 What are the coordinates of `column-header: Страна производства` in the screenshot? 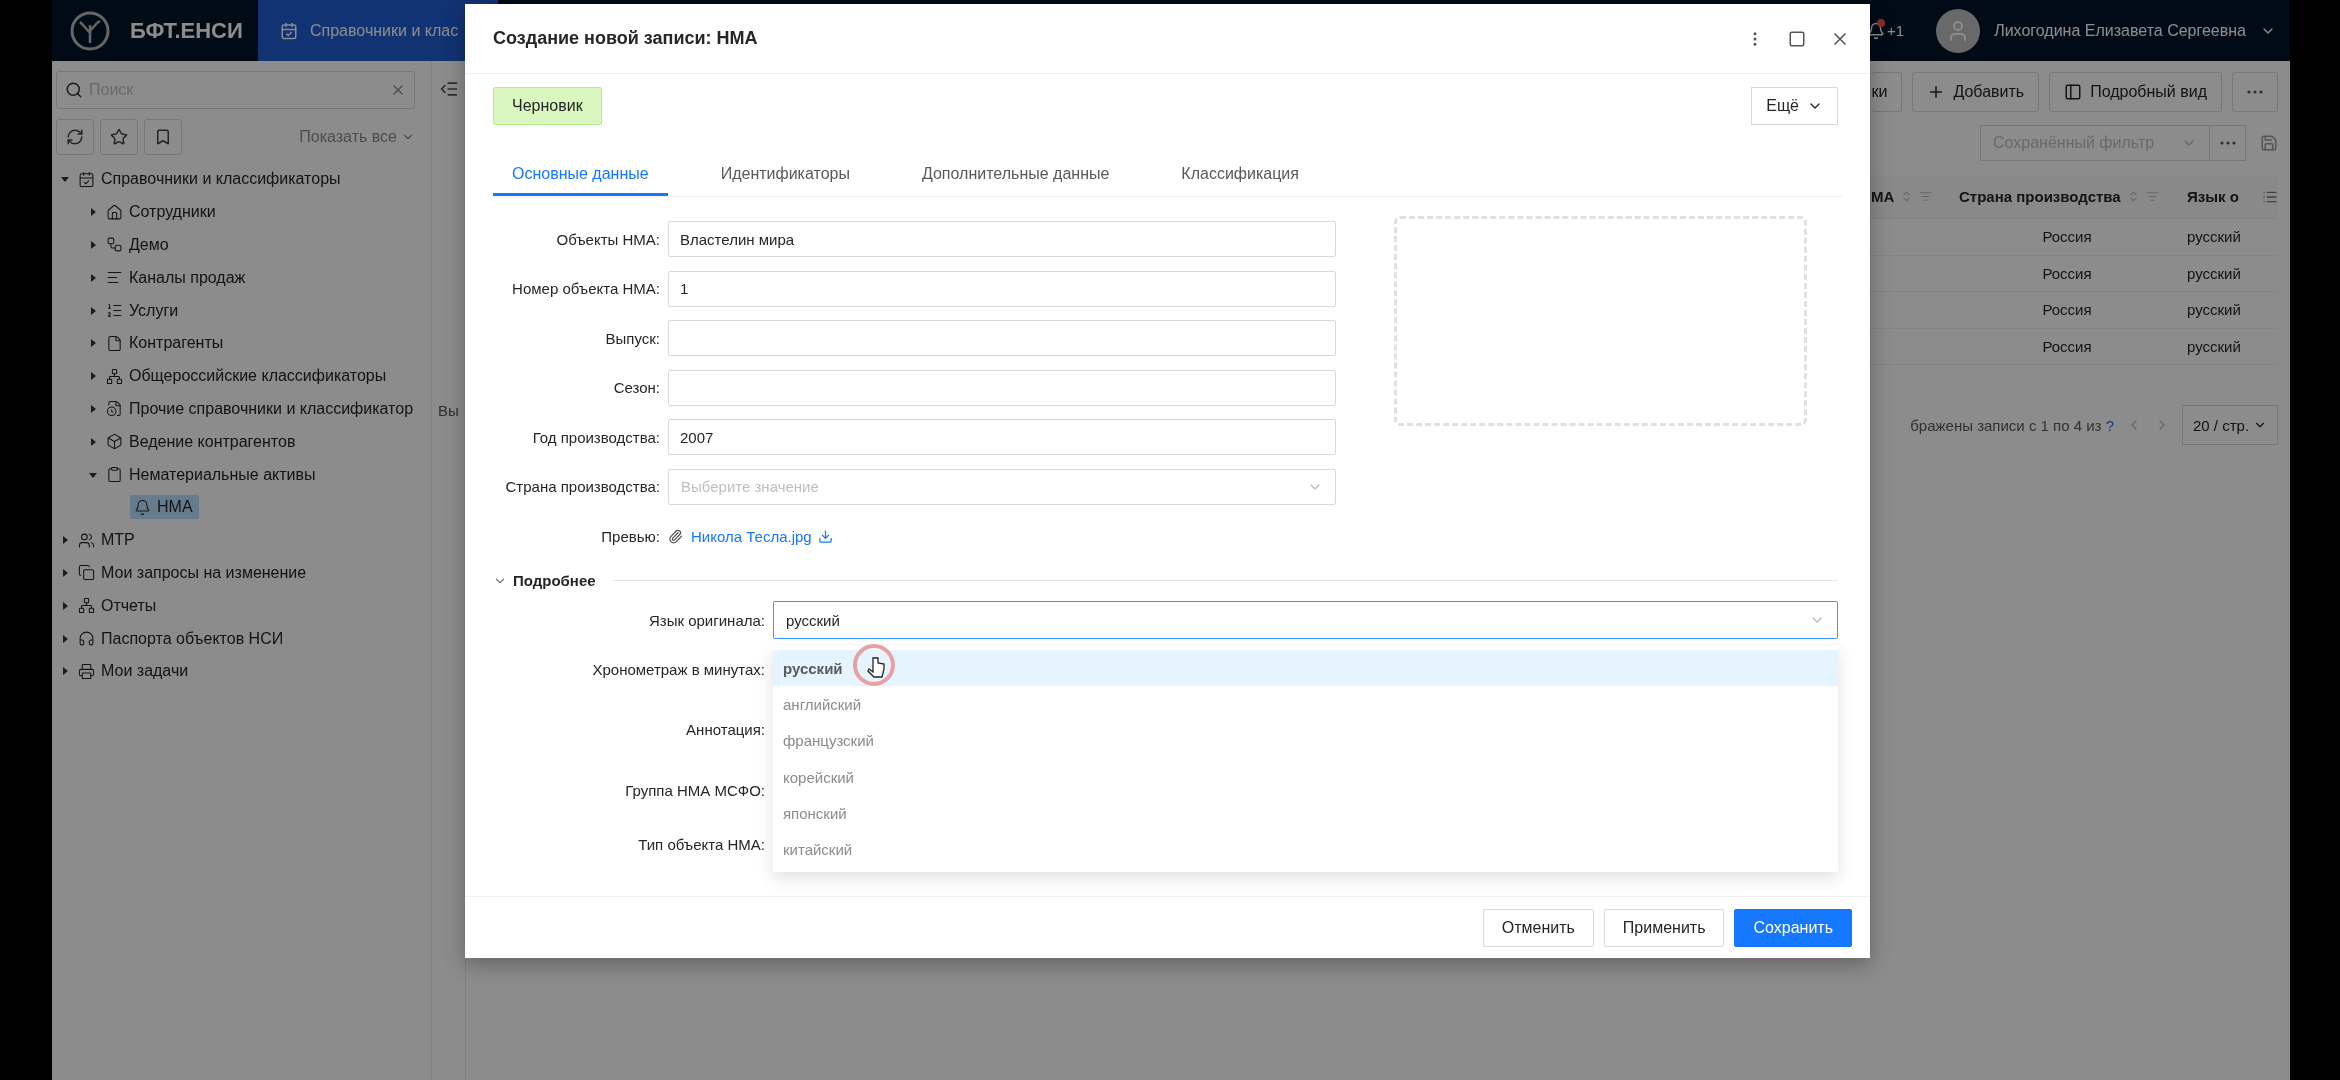 It's located at (2040, 196).